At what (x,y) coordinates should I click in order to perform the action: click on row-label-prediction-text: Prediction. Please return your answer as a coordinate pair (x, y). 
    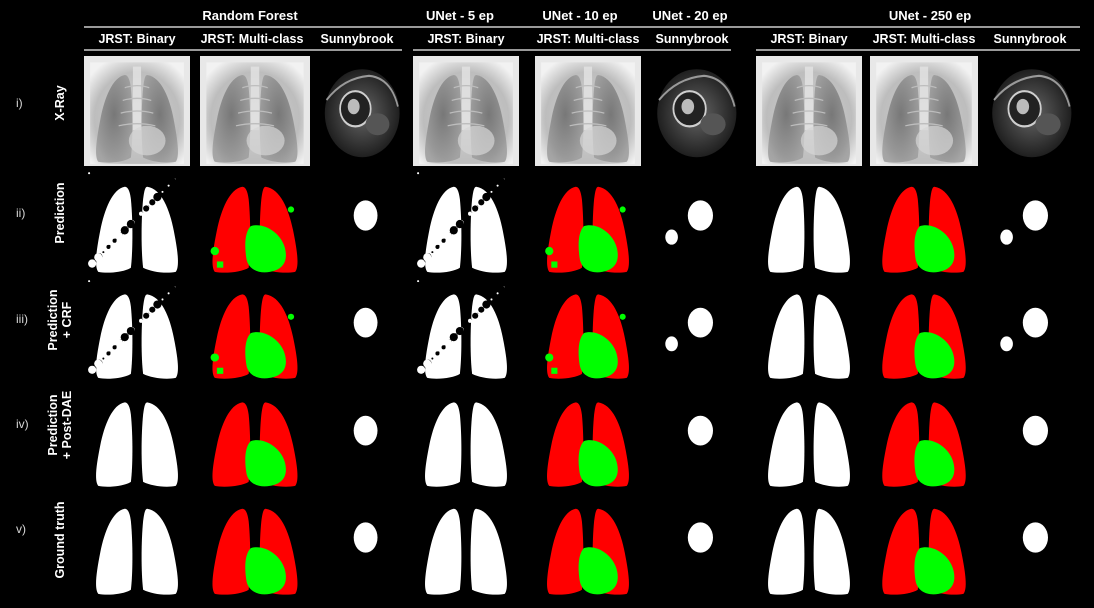
    Looking at the image, I should click on (60, 213).